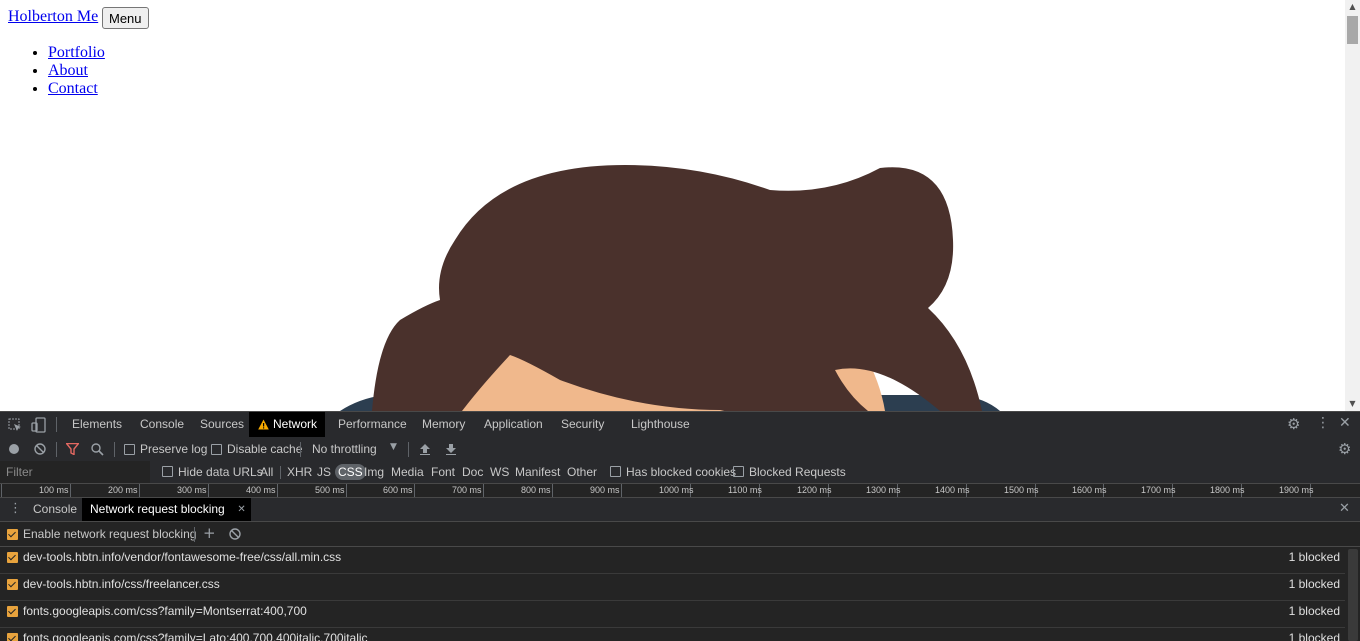  What do you see at coordinates (261, 490) in the screenshot?
I see `timeline-label: 400 ms` at bounding box center [261, 490].